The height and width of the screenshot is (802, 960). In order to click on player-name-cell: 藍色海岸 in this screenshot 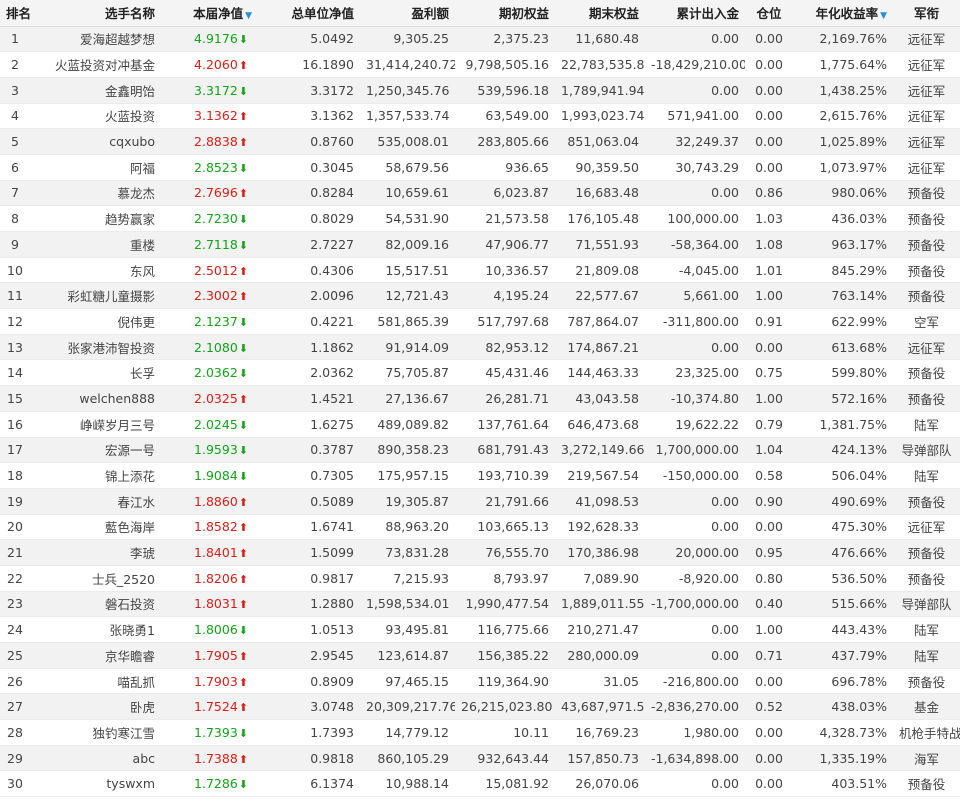, I will do `click(97, 527)`.